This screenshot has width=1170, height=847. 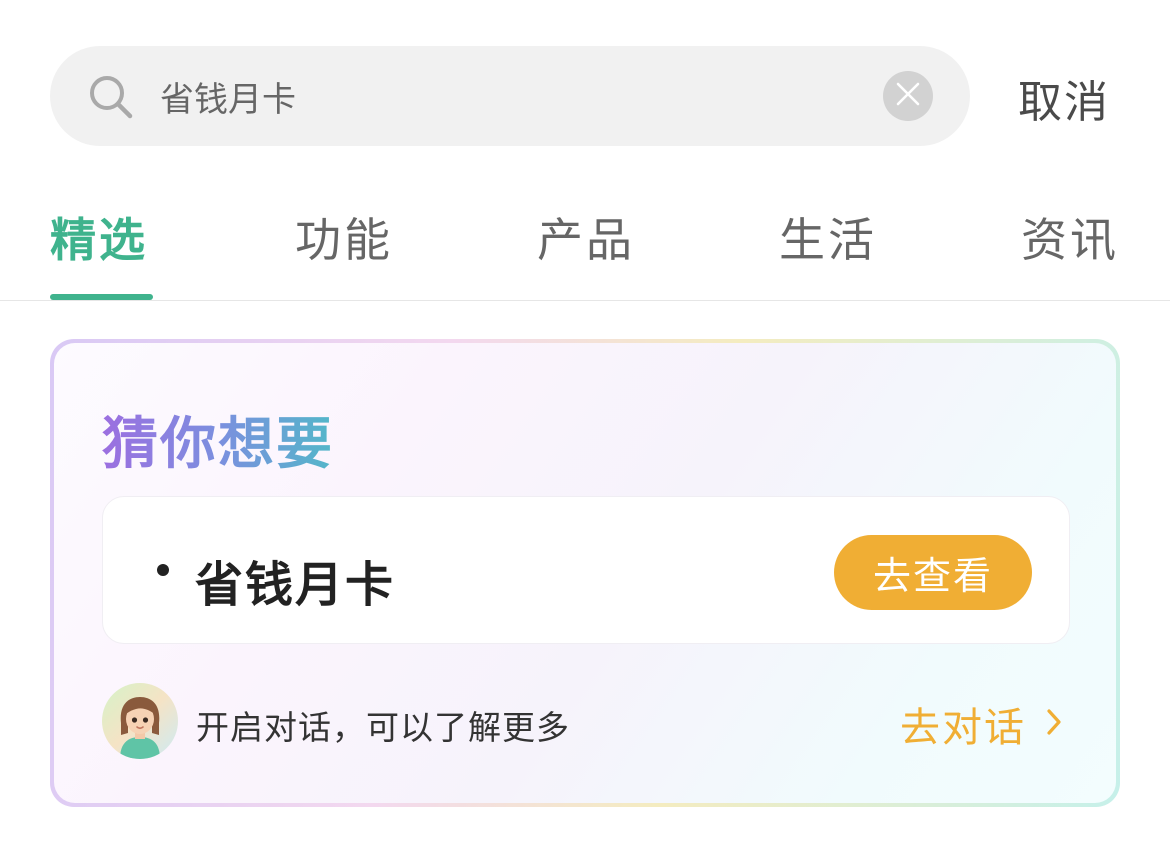 What do you see at coordinates (933, 572) in the screenshot?
I see `view-button: 去查看` at bounding box center [933, 572].